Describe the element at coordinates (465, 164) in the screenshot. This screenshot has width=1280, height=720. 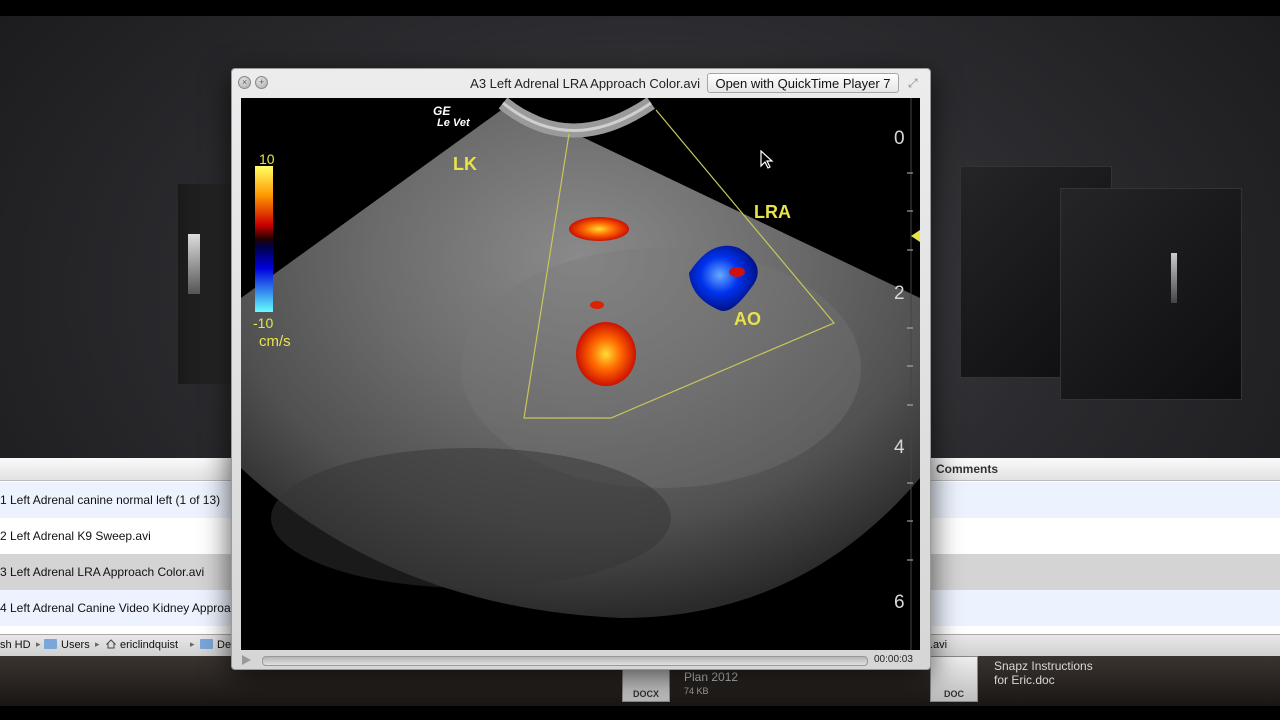
I see `label-lk: LK` at that location.